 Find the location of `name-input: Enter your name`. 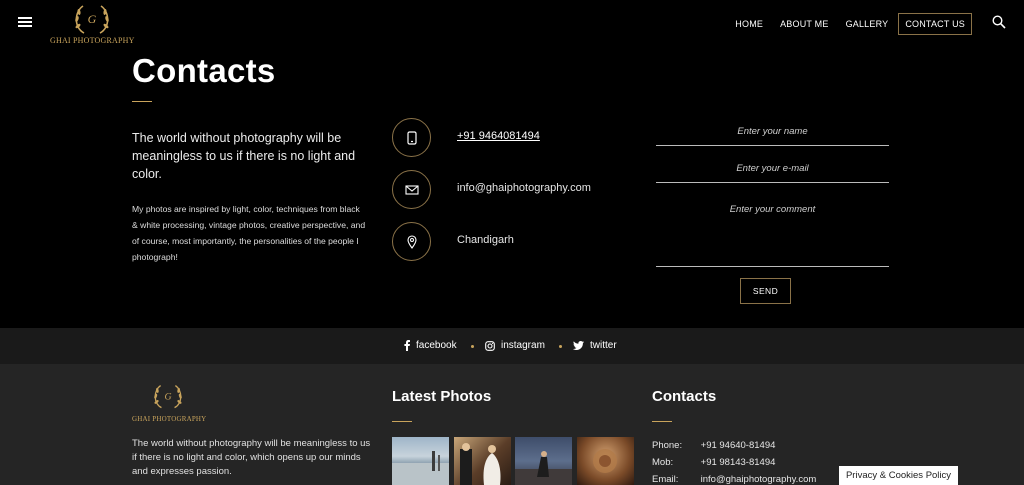

name-input: Enter your name is located at coordinates (772, 136).